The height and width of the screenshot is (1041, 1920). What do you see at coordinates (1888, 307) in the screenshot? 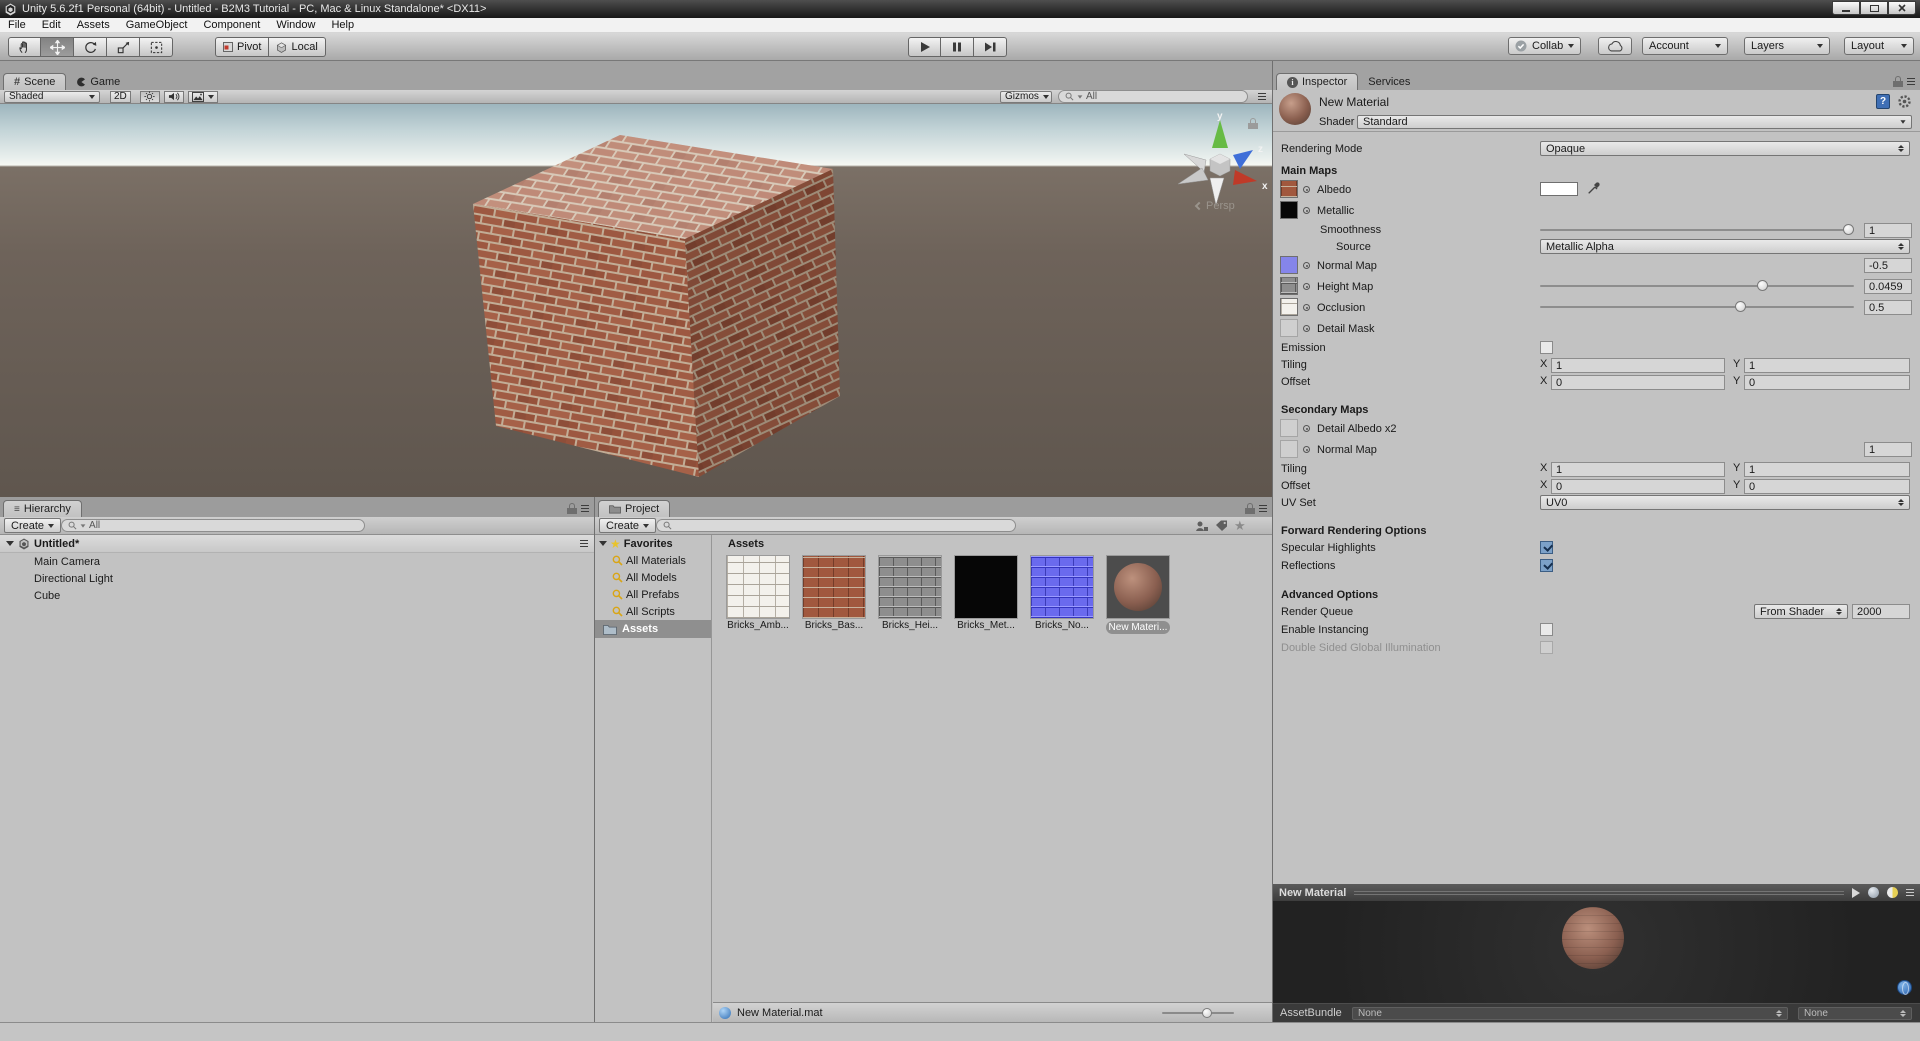
I see `occlusion-value-field: 0.5` at bounding box center [1888, 307].